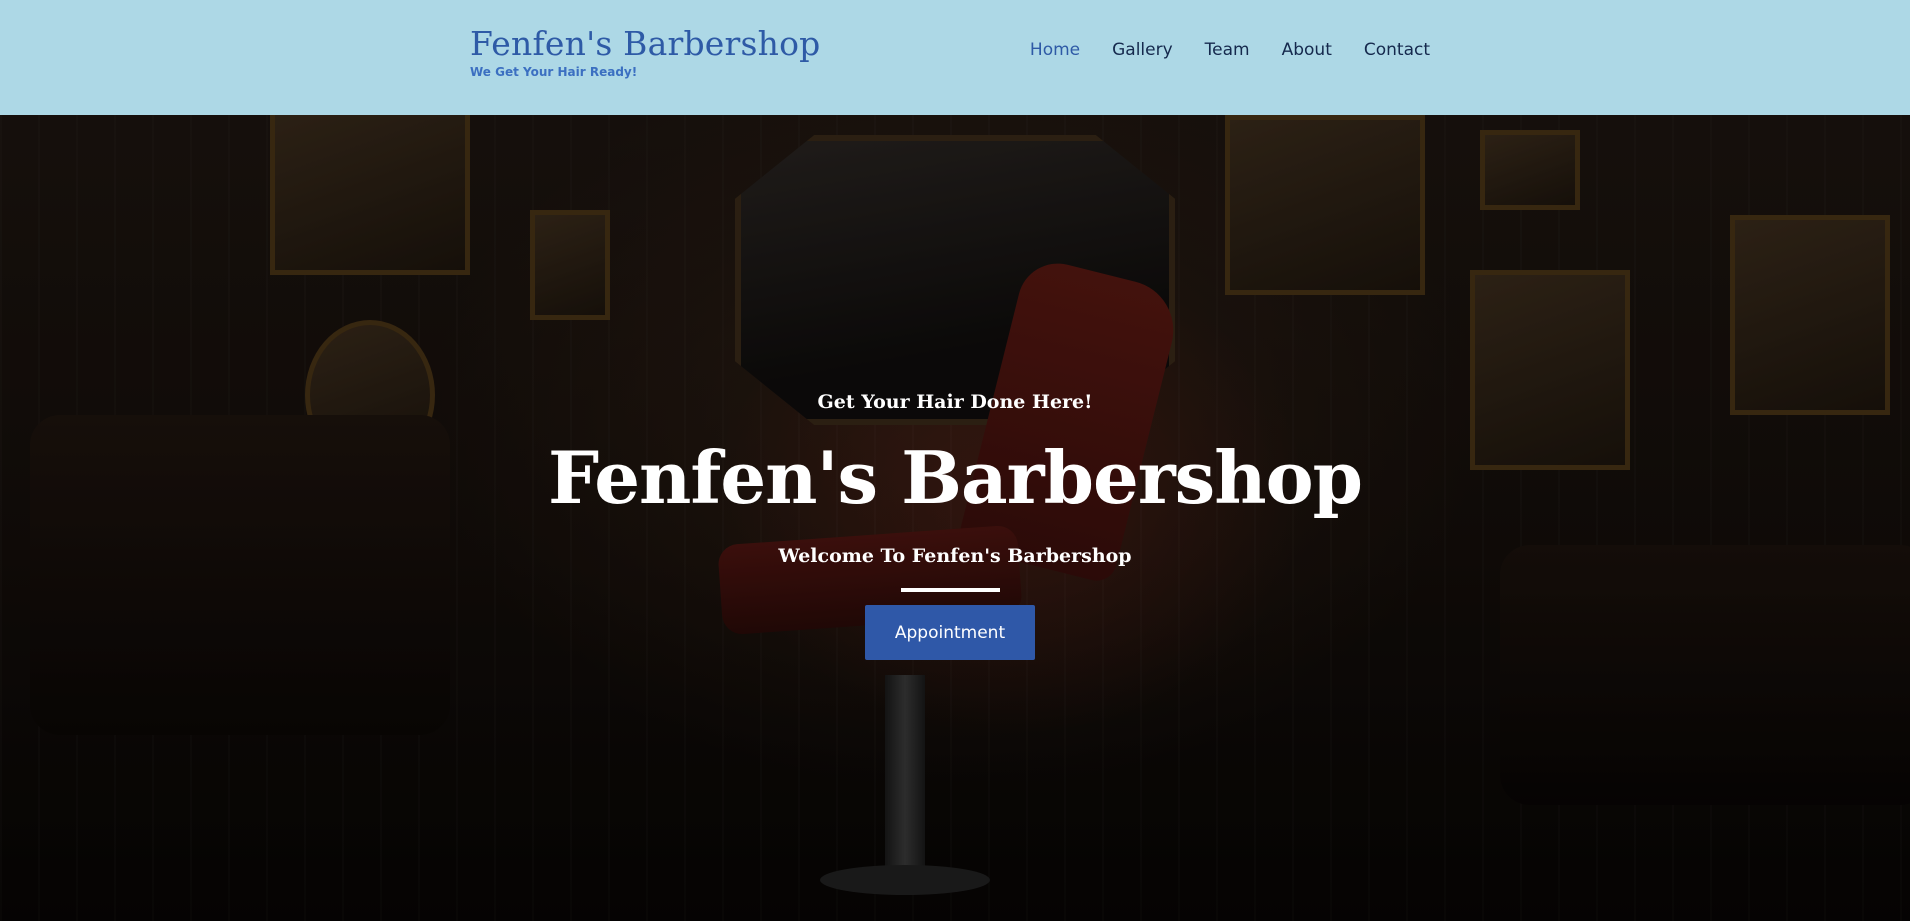 The image size is (1910, 924). What do you see at coordinates (554, 72) in the screenshot?
I see `brand-tagline: We Get Your Hair Ready!` at bounding box center [554, 72].